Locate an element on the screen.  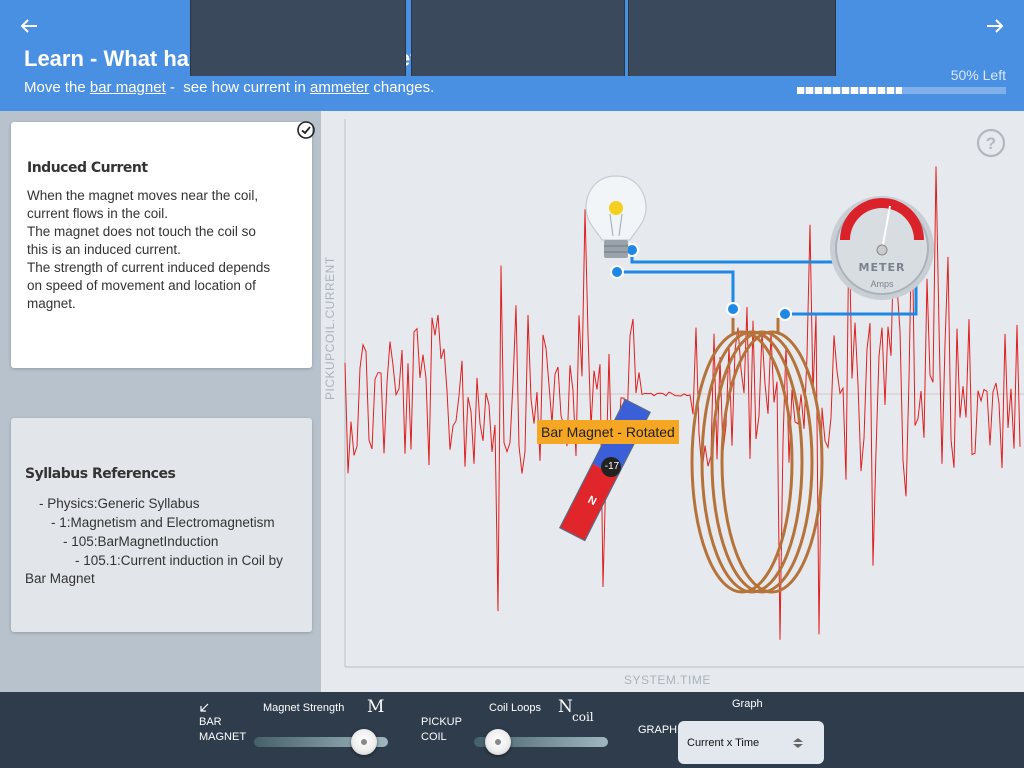
graph-type-select: Current x Time is located at coordinates (751, 742).